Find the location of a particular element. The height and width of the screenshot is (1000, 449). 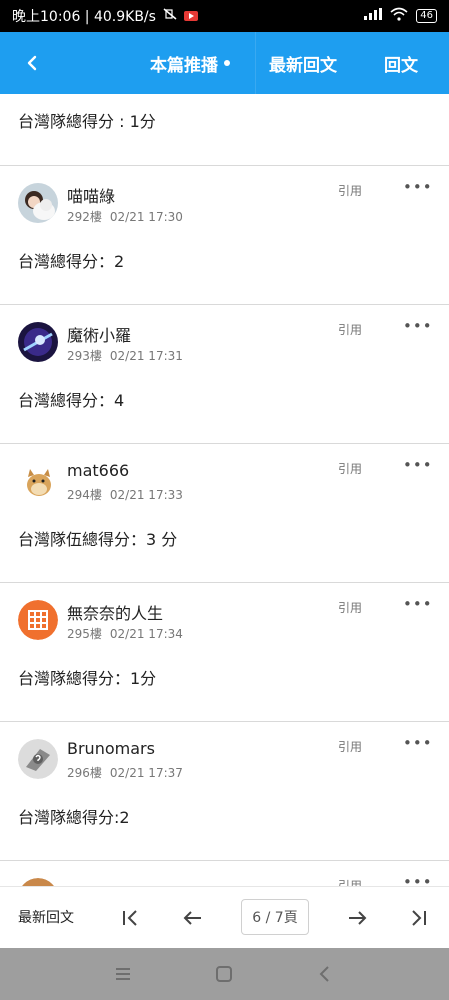

status-time-speed: 晚上10:06 | 40.9KB/s is located at coordinates (84, 17).